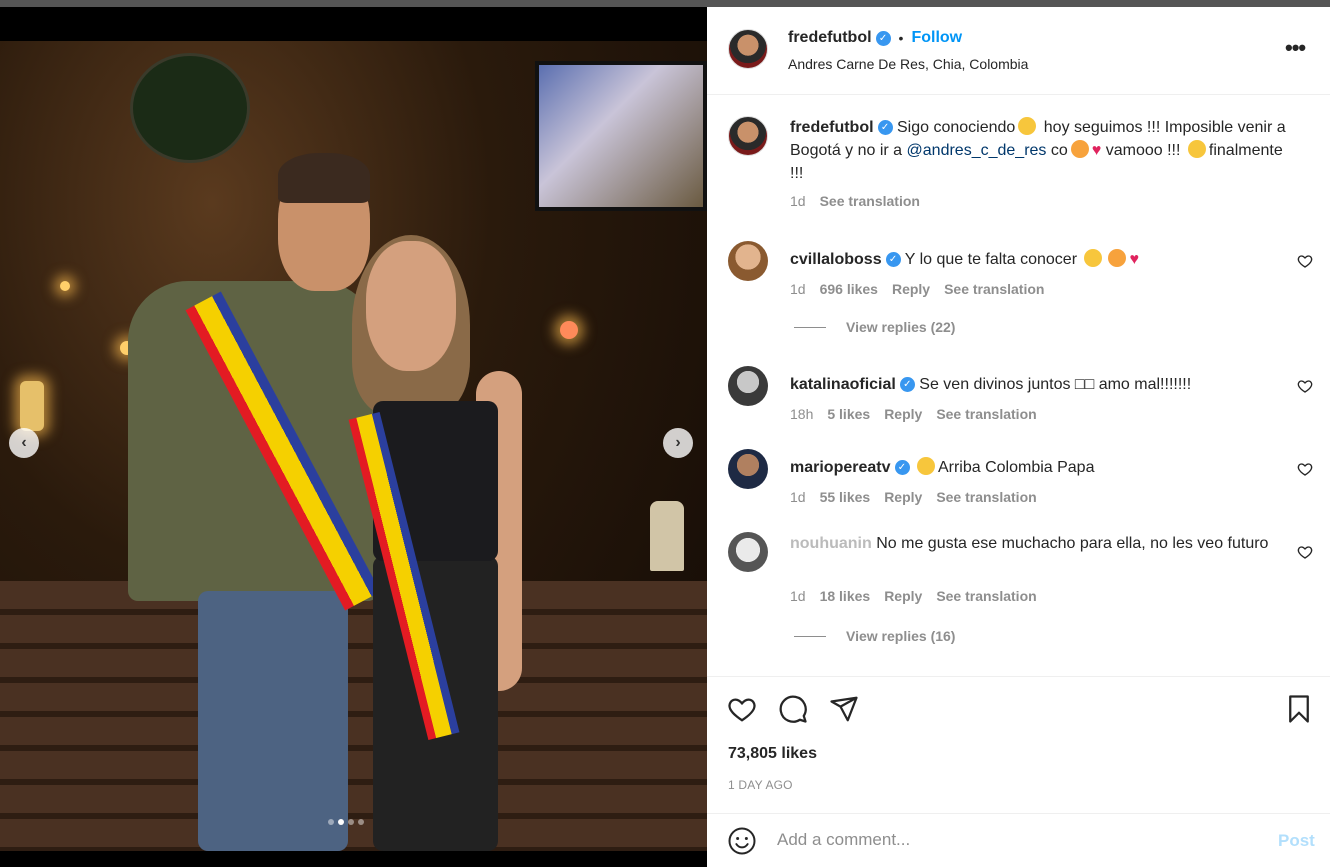 Image resolution: width=1330 pixels, height=867 pixels. I want to click on view-replies-button: View replies (16), so click(874, 636).